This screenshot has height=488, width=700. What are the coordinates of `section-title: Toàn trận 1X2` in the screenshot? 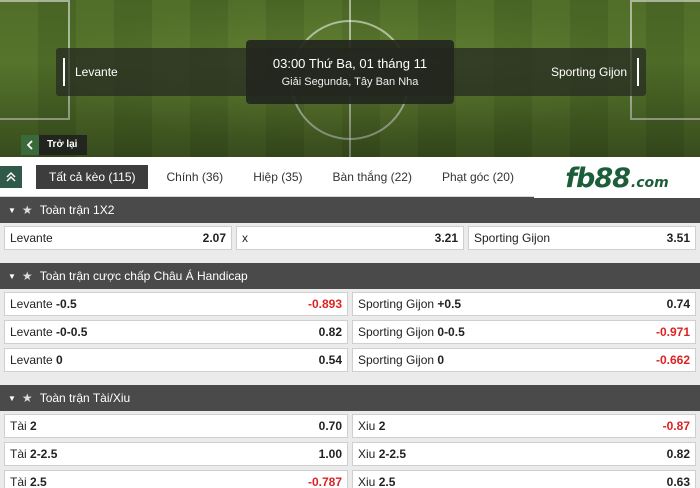 It's located at (77, 210).